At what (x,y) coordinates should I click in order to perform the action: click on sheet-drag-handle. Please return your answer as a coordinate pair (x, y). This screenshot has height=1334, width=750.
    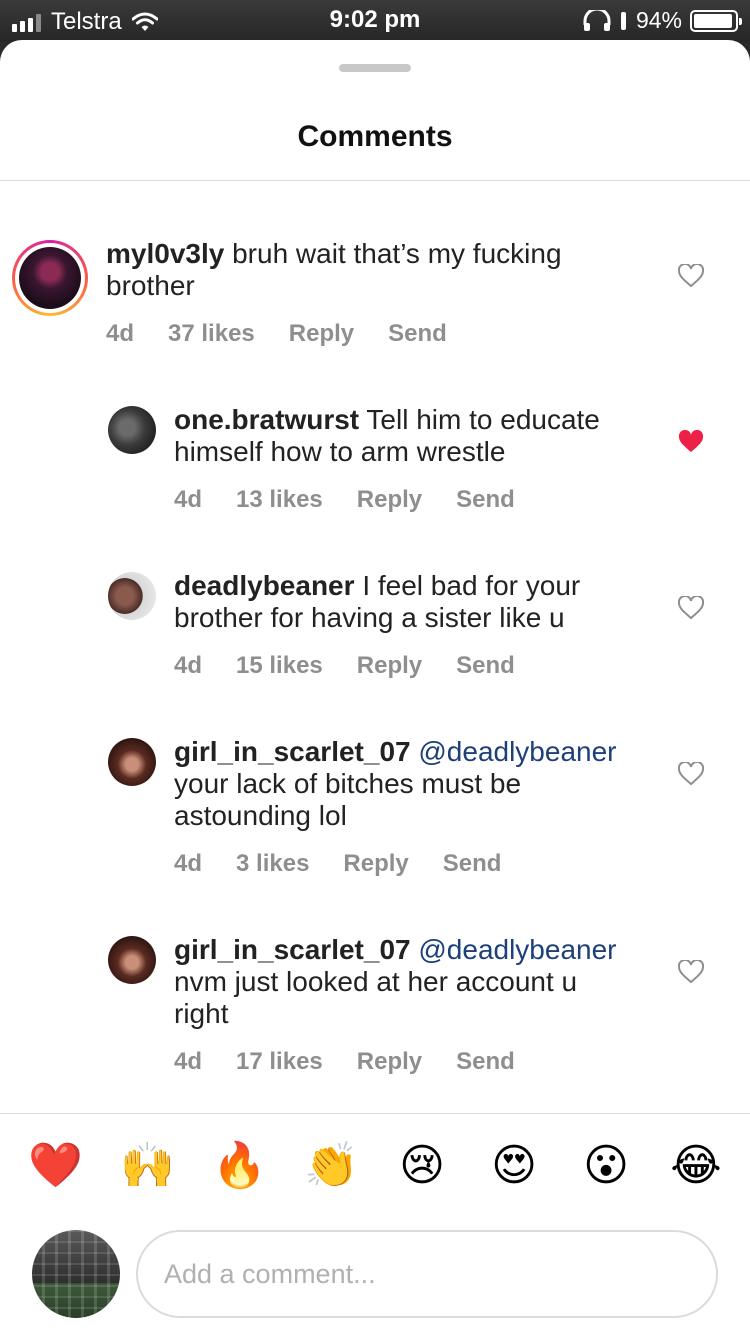
    Looking at the image, I should click on (375, 68).